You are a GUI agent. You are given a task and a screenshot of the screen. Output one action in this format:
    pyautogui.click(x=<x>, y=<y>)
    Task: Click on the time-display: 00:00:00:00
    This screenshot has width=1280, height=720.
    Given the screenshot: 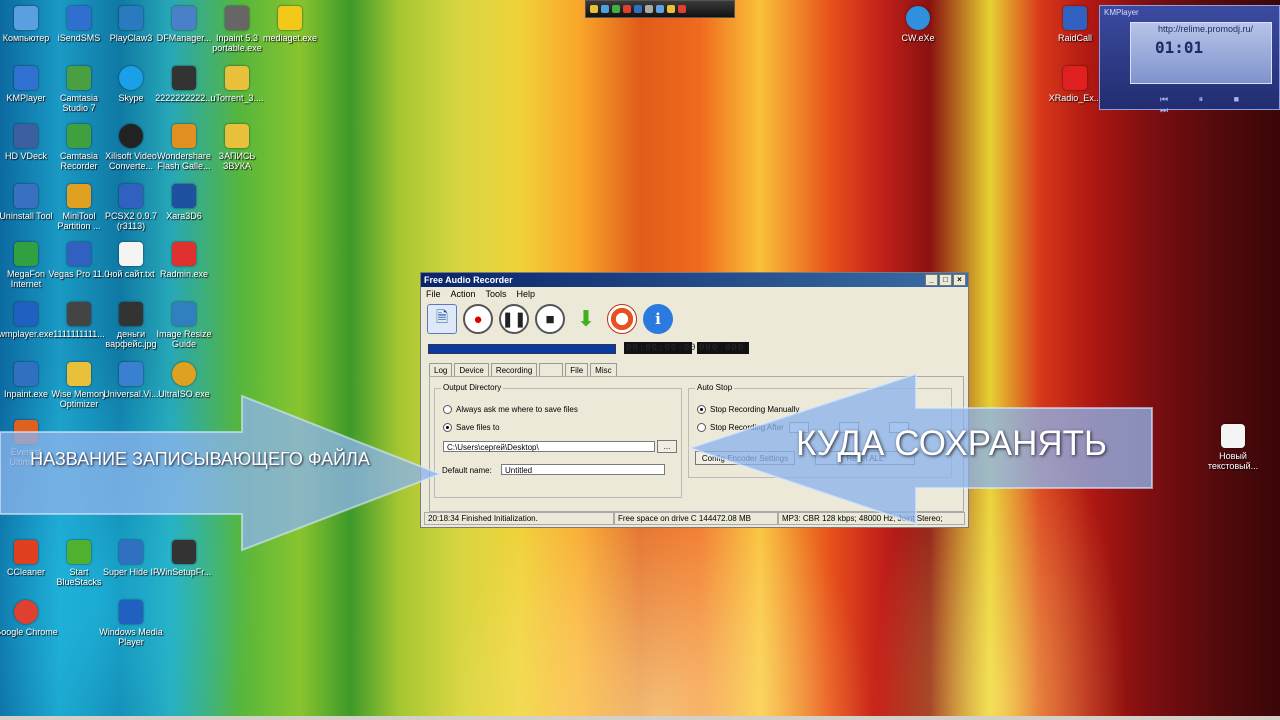 What is the action you would take?
    pyautogui.click(x=660, y=348)
    